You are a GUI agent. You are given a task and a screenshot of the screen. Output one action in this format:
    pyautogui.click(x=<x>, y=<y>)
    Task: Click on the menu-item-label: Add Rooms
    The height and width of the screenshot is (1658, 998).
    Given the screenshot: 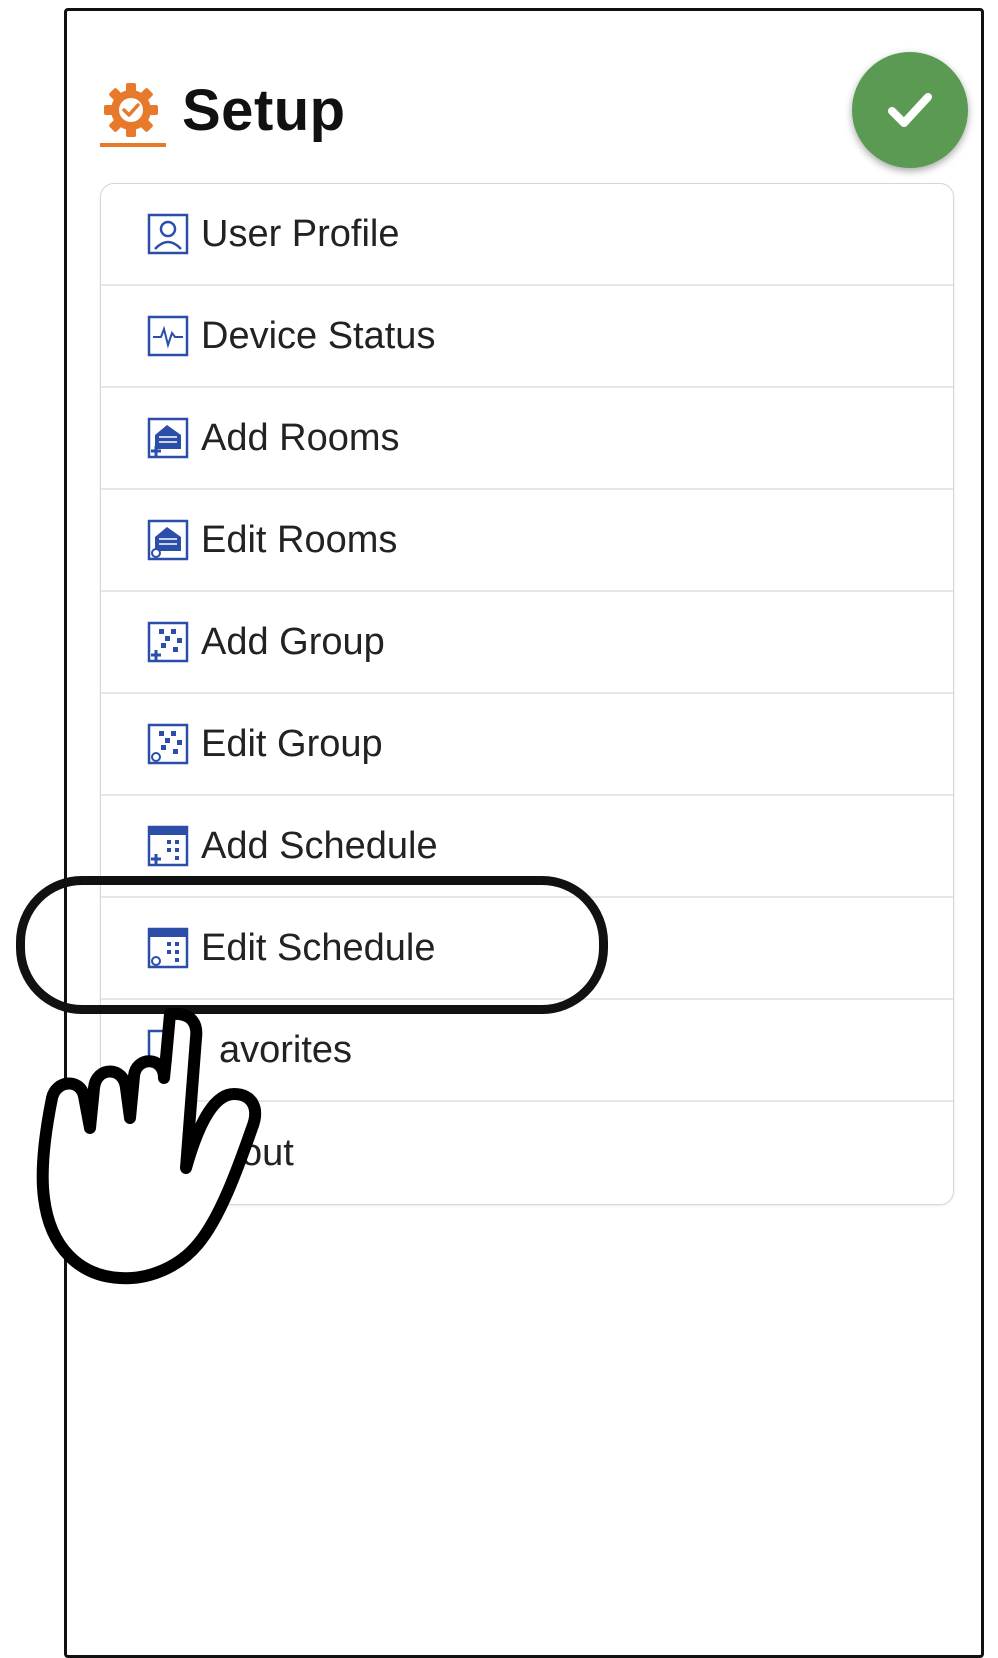 What is the action you would take?
    pyautogui.click(x=300, y=437)
    